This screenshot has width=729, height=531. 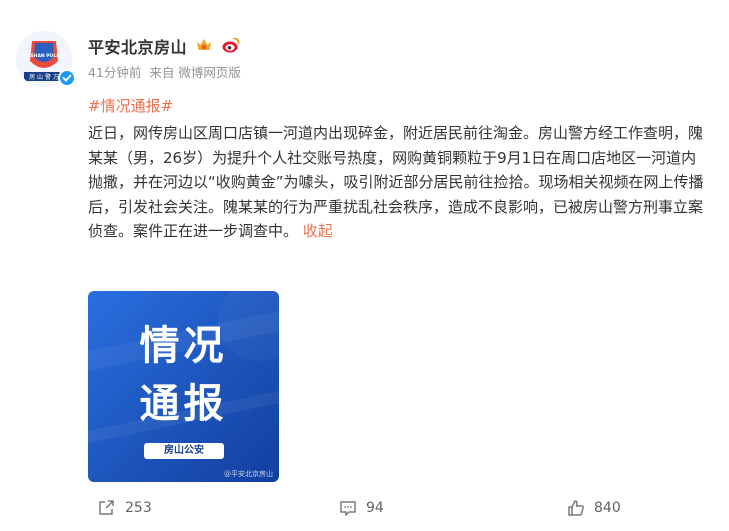 I want to click on crown-badge-icon, so click(x=204, y=45).